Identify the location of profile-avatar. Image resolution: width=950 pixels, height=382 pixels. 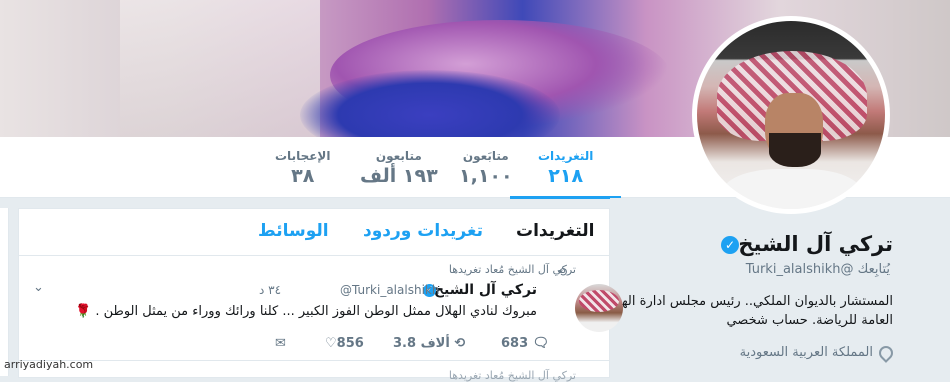
(791, 115).